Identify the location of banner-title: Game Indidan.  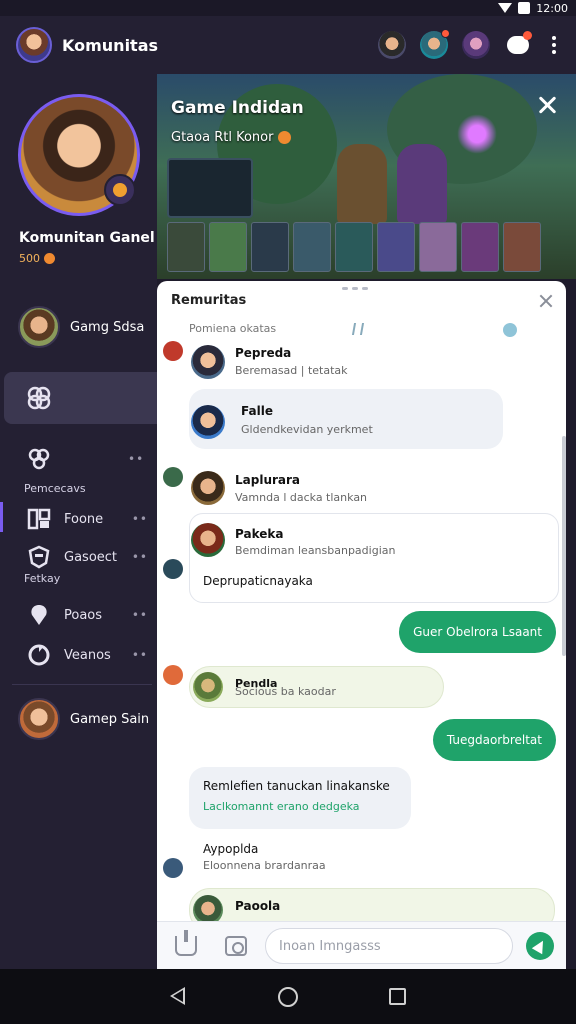
(237, 108).